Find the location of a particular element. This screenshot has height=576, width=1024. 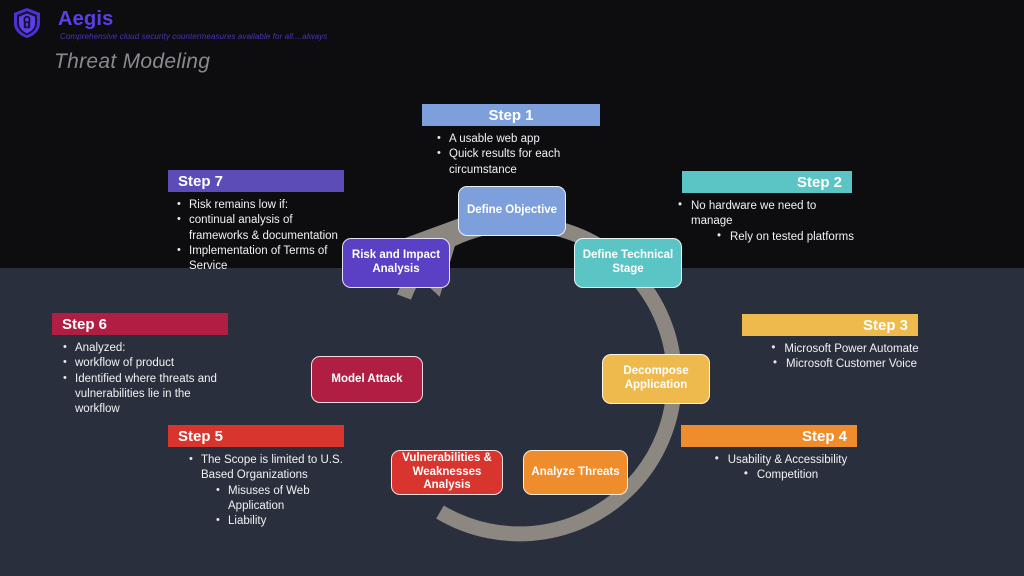

list-item: No hardware we need to manage is located at coordinates (765, 214).